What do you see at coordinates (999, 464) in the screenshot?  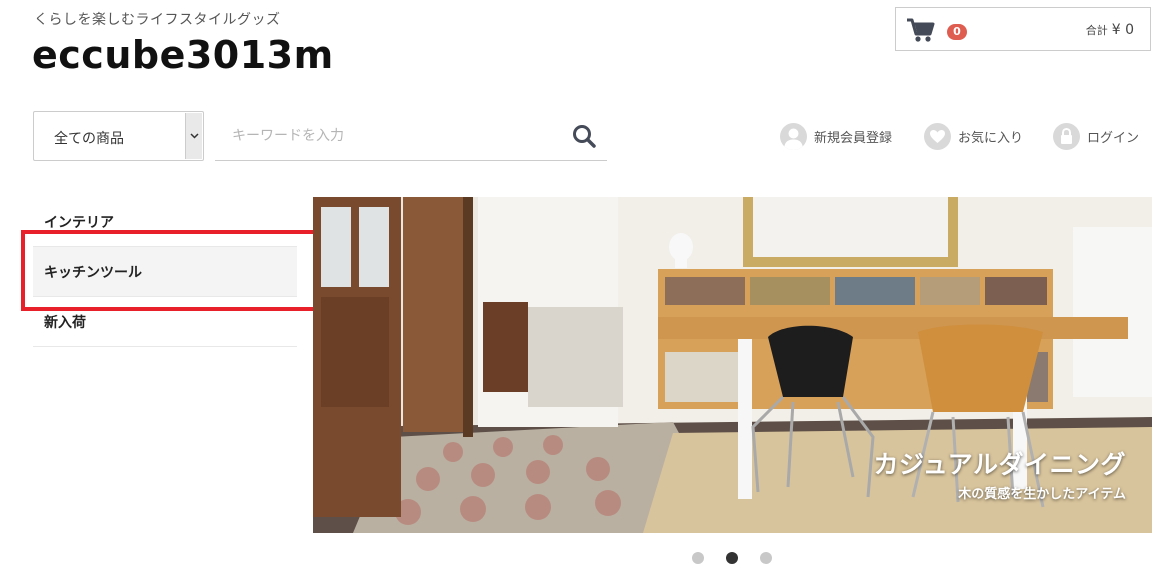 I see `hero-title: カジュアルダイニング` at bounding box center [999, 464].